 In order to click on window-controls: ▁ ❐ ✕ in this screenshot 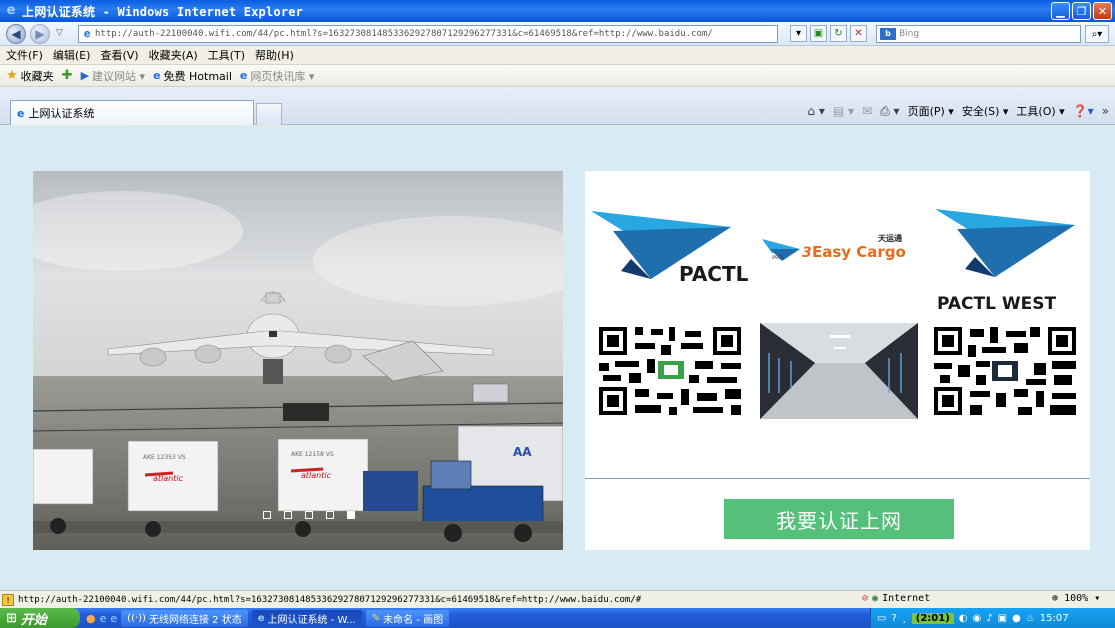, I will do `click(1081, 11)`.